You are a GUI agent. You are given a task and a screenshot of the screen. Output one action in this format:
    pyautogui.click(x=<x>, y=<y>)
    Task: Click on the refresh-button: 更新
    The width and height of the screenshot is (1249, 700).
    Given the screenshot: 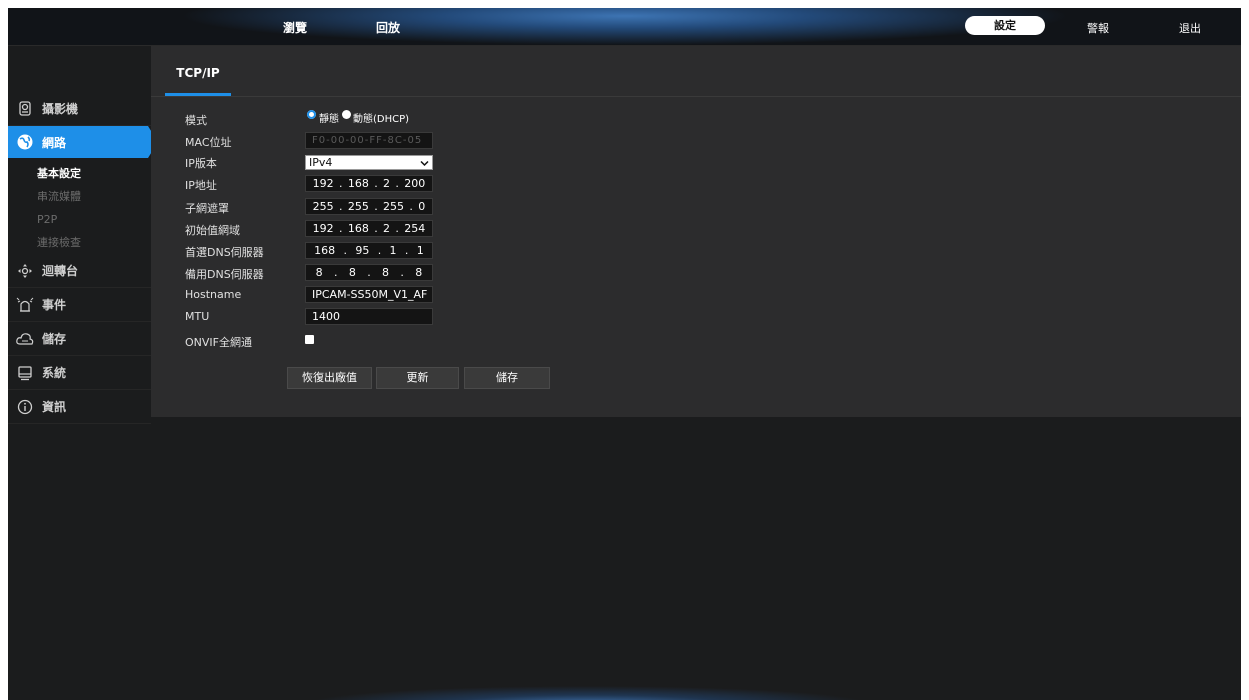 What is the action you would take?
    pyautogui.click(x=417, y=378)
    